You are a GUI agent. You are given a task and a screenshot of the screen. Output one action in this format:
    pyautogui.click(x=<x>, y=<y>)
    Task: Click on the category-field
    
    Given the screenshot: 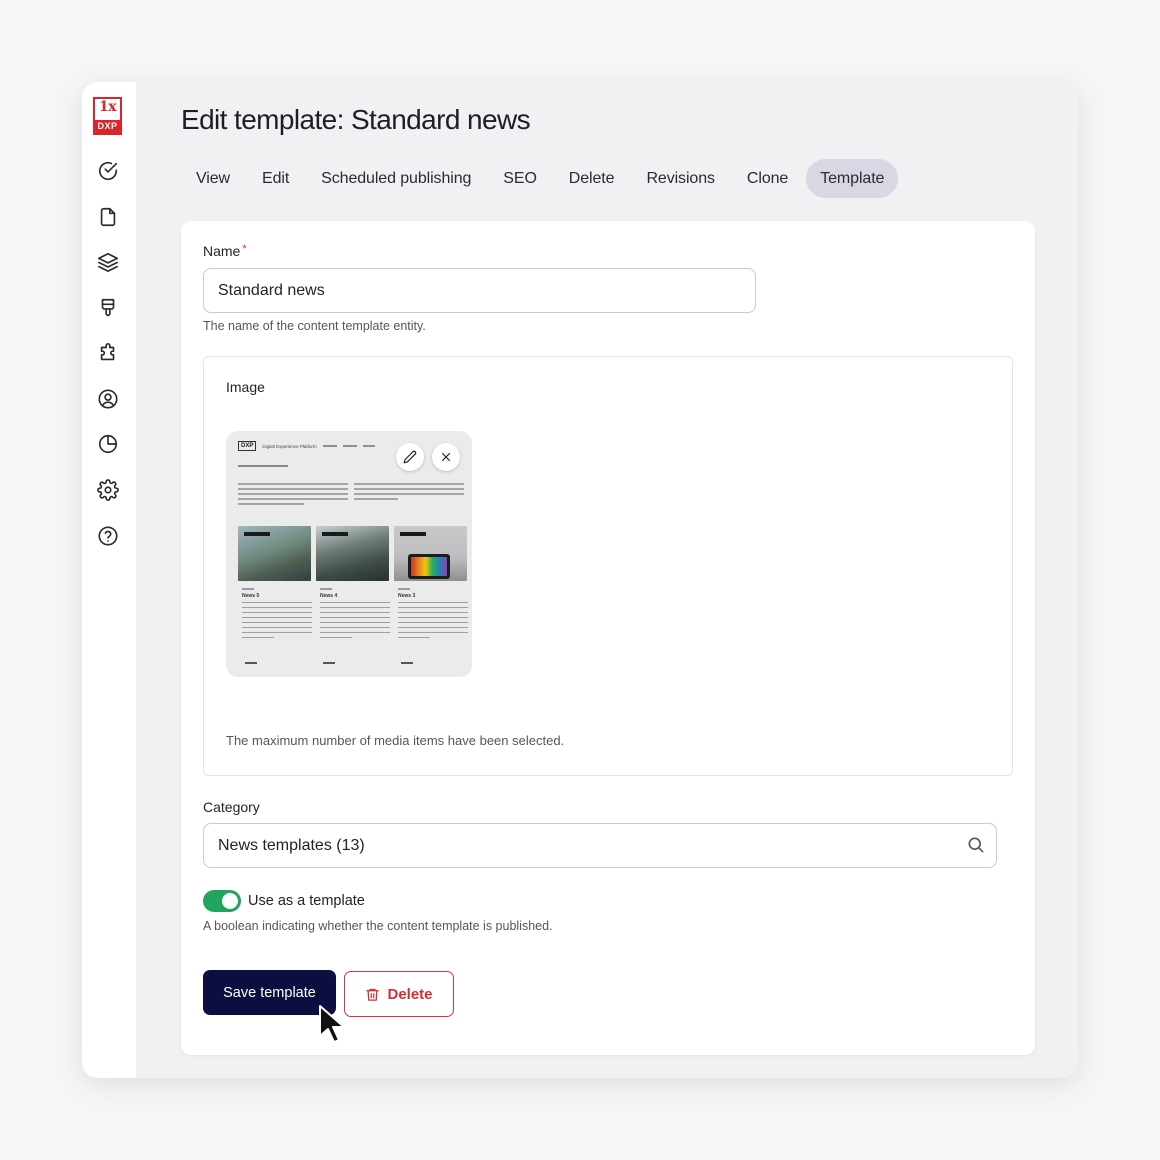 What is the action you would take?
    pyautogui.click(x=600, y=845)
    